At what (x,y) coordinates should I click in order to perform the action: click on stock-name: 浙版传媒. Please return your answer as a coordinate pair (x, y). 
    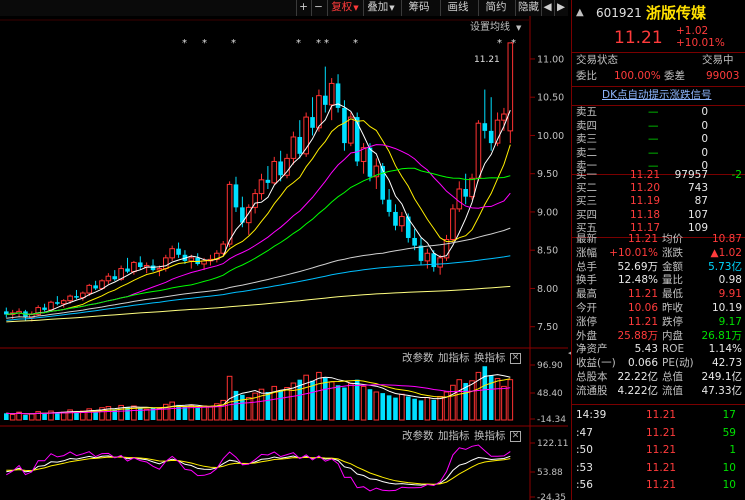
    Looking at the image, I should click on (676, 13).